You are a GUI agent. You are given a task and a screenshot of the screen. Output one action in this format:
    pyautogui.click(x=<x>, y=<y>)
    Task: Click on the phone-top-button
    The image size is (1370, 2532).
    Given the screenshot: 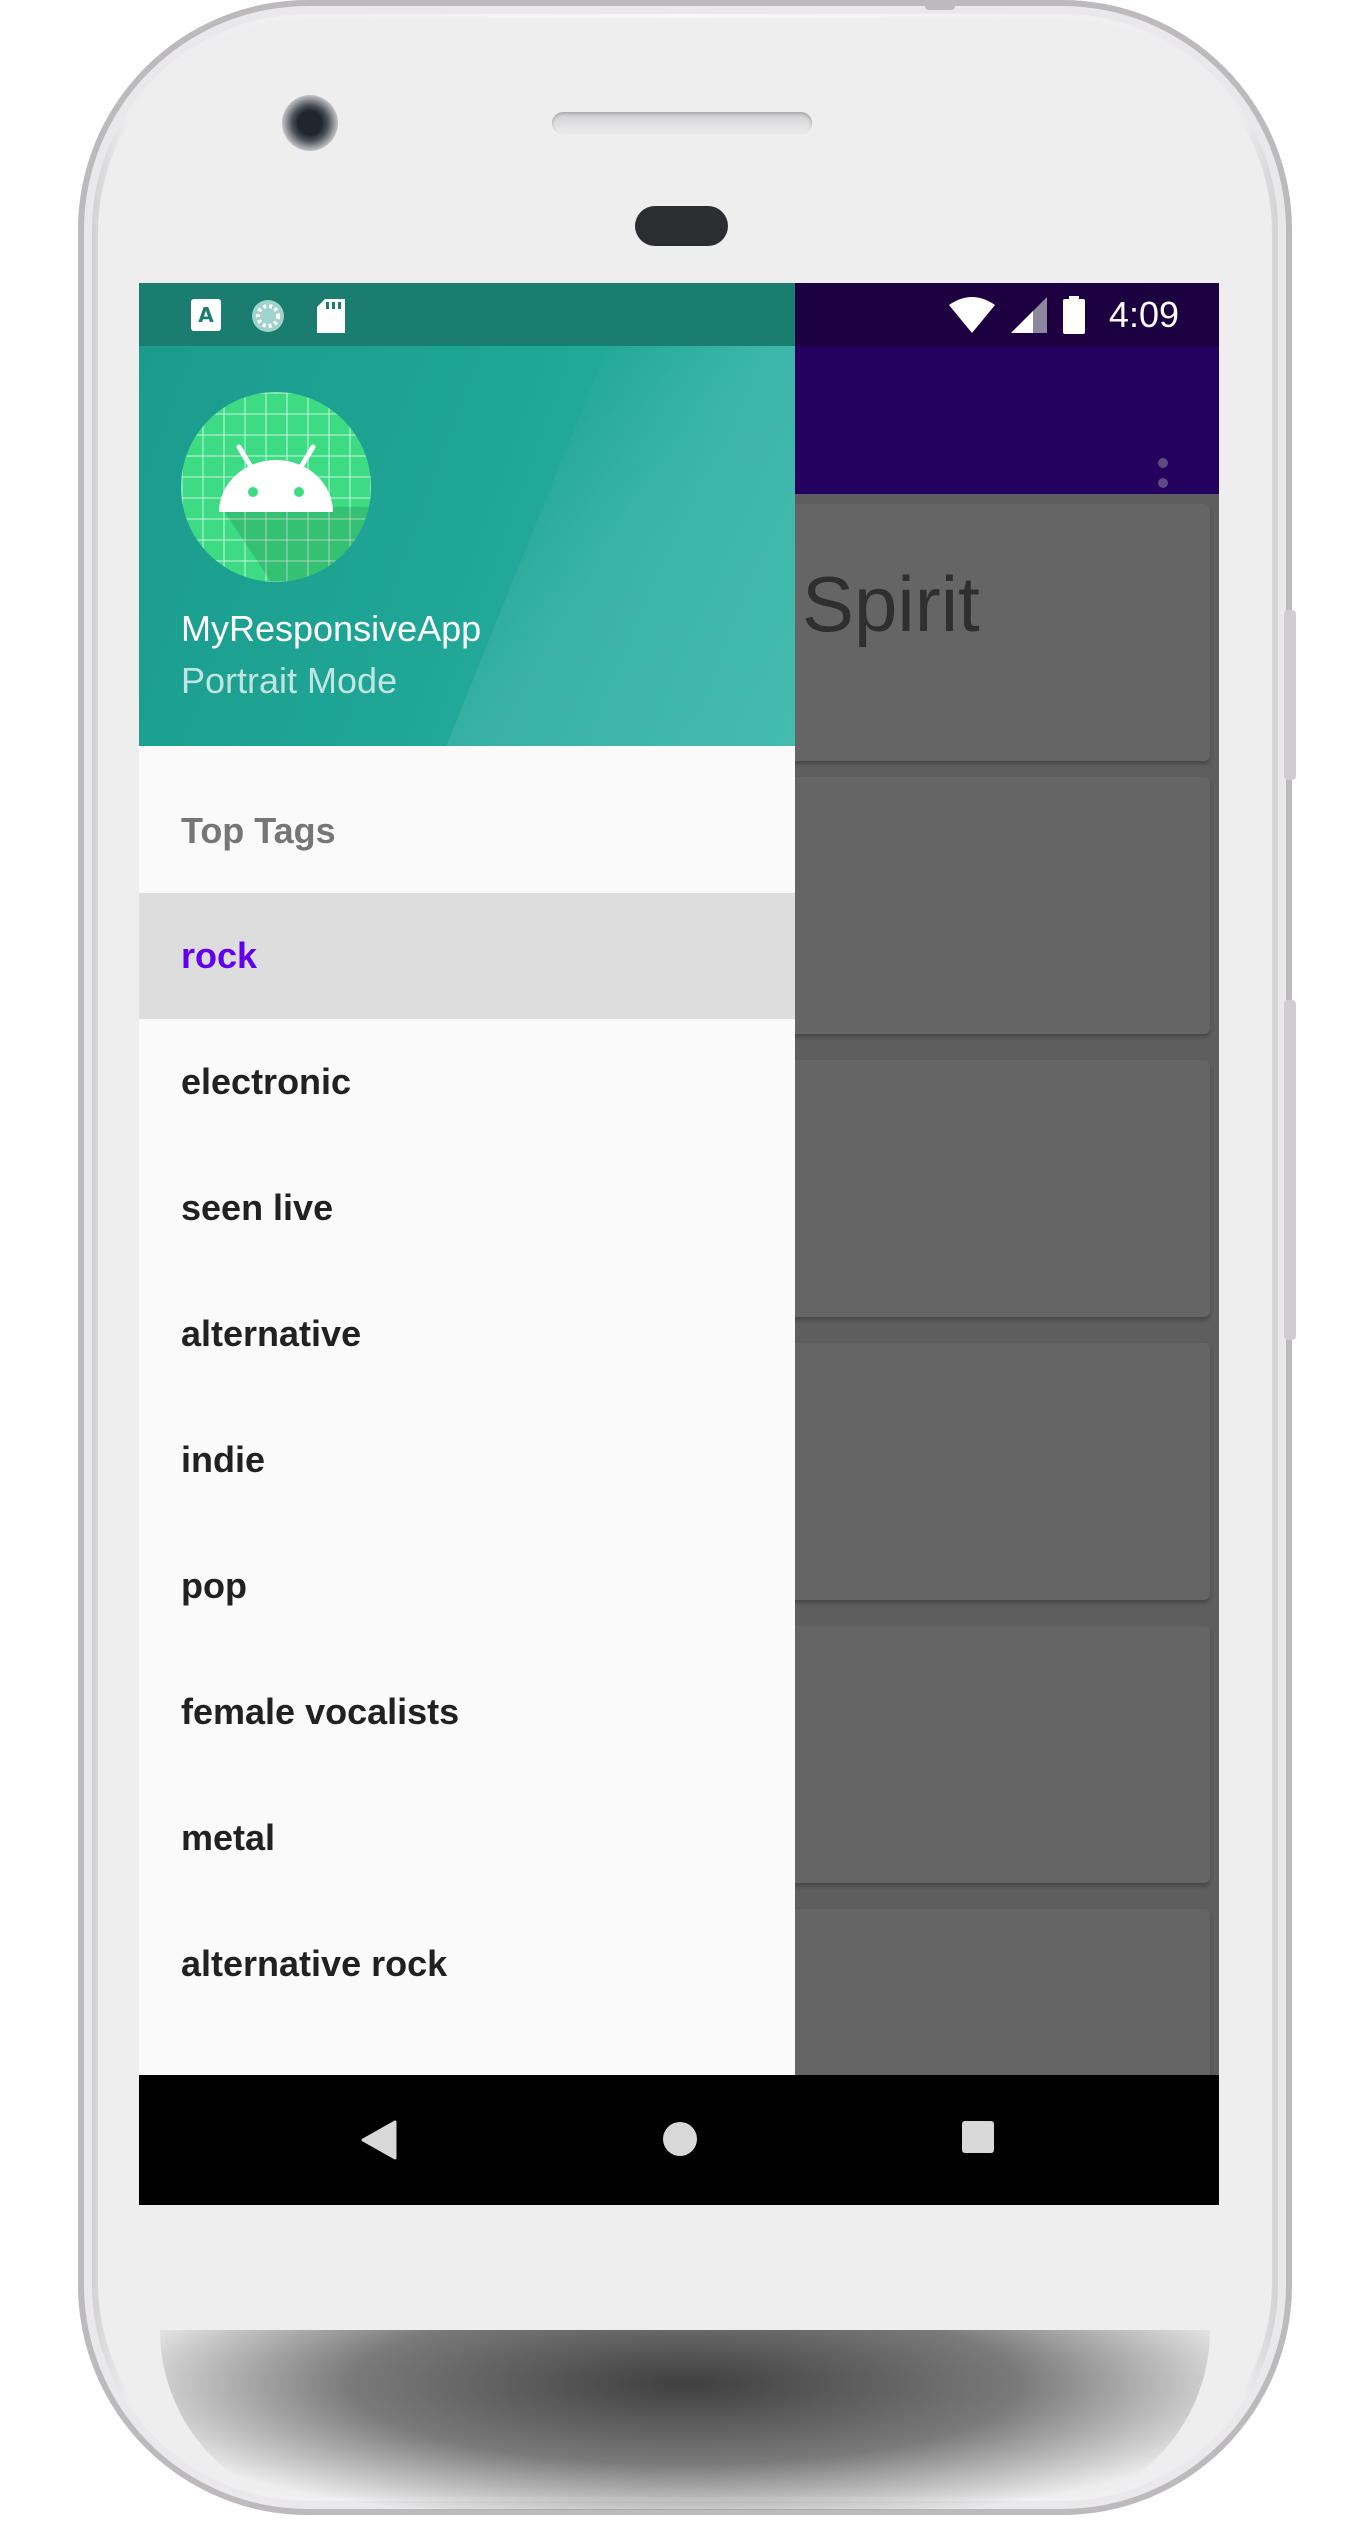 What is the action you would take?
    pyautogui.click(x=940, y=5)
    